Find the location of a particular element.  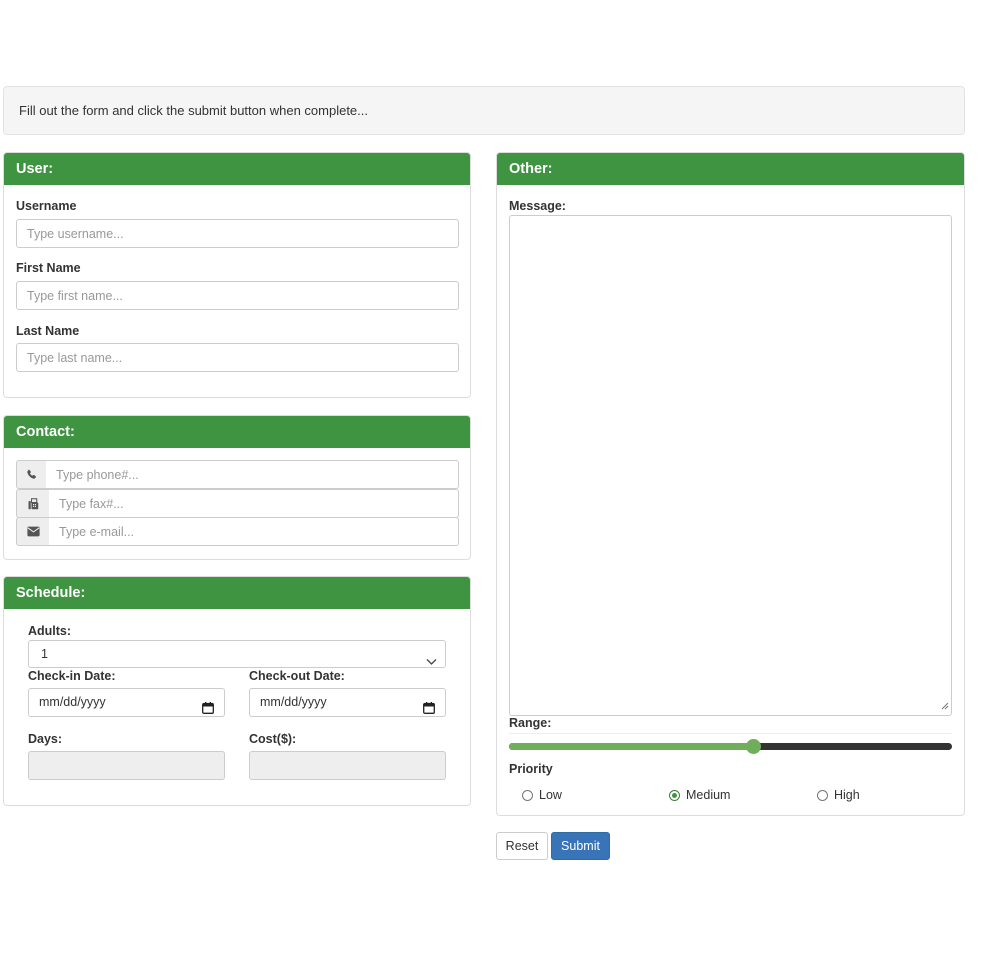

phone-input-group is located at coordinates (237, 474).